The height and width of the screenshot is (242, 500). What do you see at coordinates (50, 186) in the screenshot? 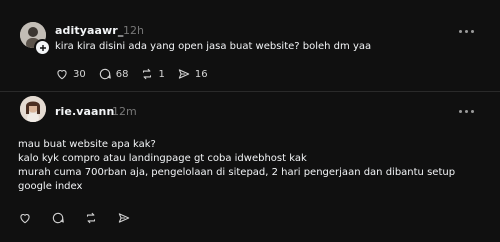
I see `post-text-line: google index` at bounding box center [50, 186].